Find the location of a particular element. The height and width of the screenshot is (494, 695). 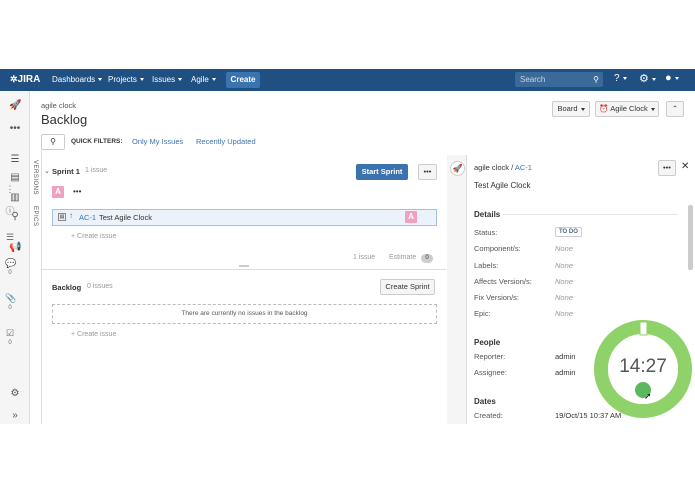

reports-icon: ▥ is located at coordinates (15, 198).